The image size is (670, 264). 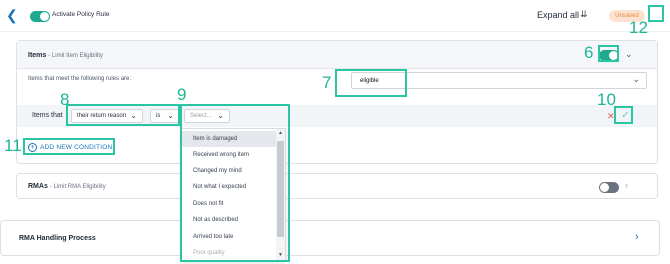 I want to click on items-title-text: Items, so click(x=37, y=55).